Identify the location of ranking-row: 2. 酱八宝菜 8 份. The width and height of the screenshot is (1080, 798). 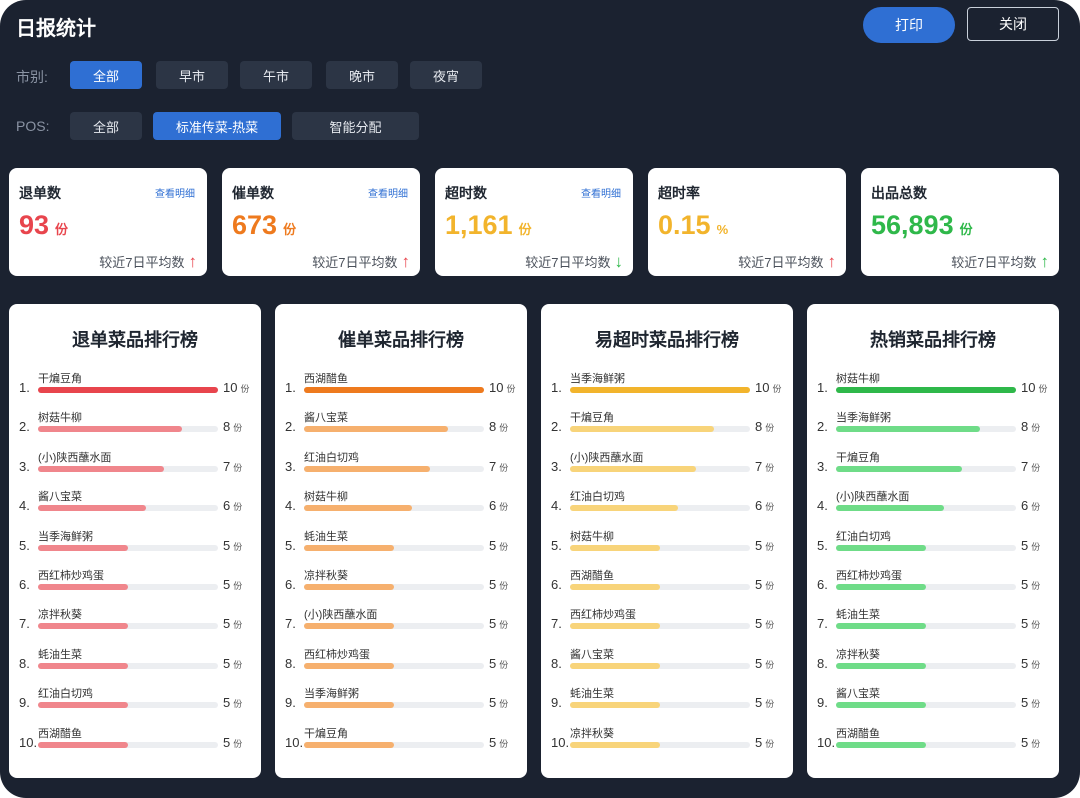
(401, 426).